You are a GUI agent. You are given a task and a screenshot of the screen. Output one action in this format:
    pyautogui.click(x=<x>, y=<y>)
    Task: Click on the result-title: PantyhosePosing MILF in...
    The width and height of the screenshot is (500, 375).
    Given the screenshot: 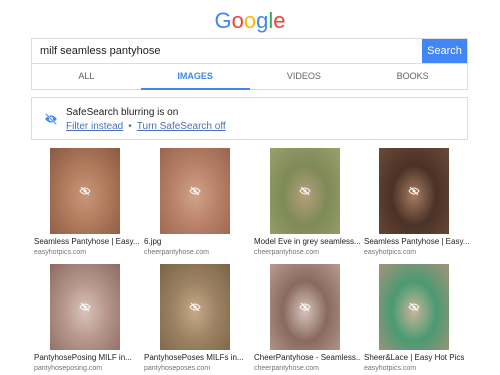 What is the action you would take?
    pyautogui.click(x=87, y=357)
    